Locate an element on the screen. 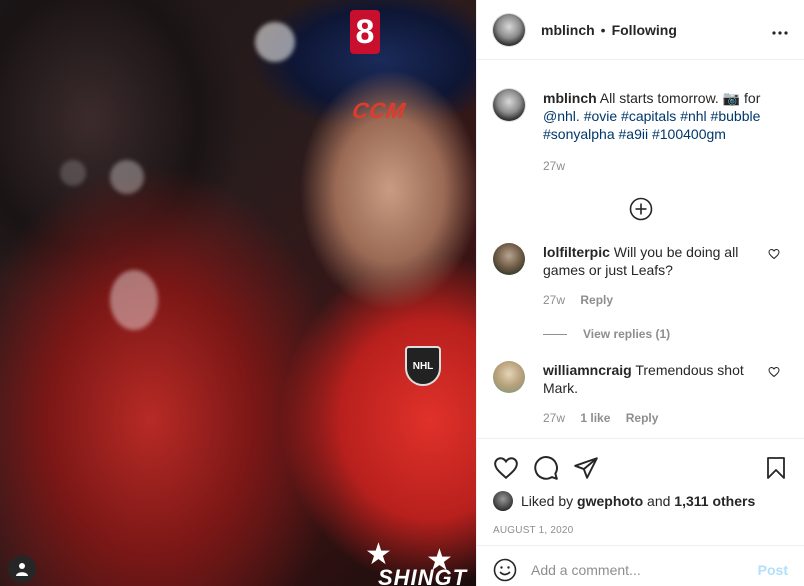  caption-username: mblinch is located at coordinates (570, 98).